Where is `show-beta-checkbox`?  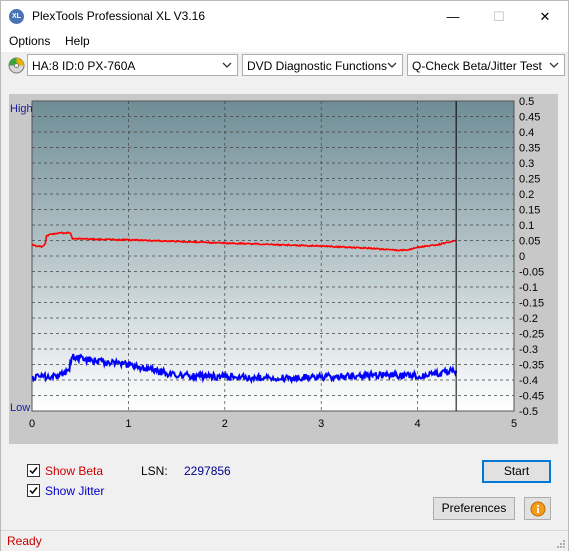
show-beta-checkbox is located at coordinates (33, 470).